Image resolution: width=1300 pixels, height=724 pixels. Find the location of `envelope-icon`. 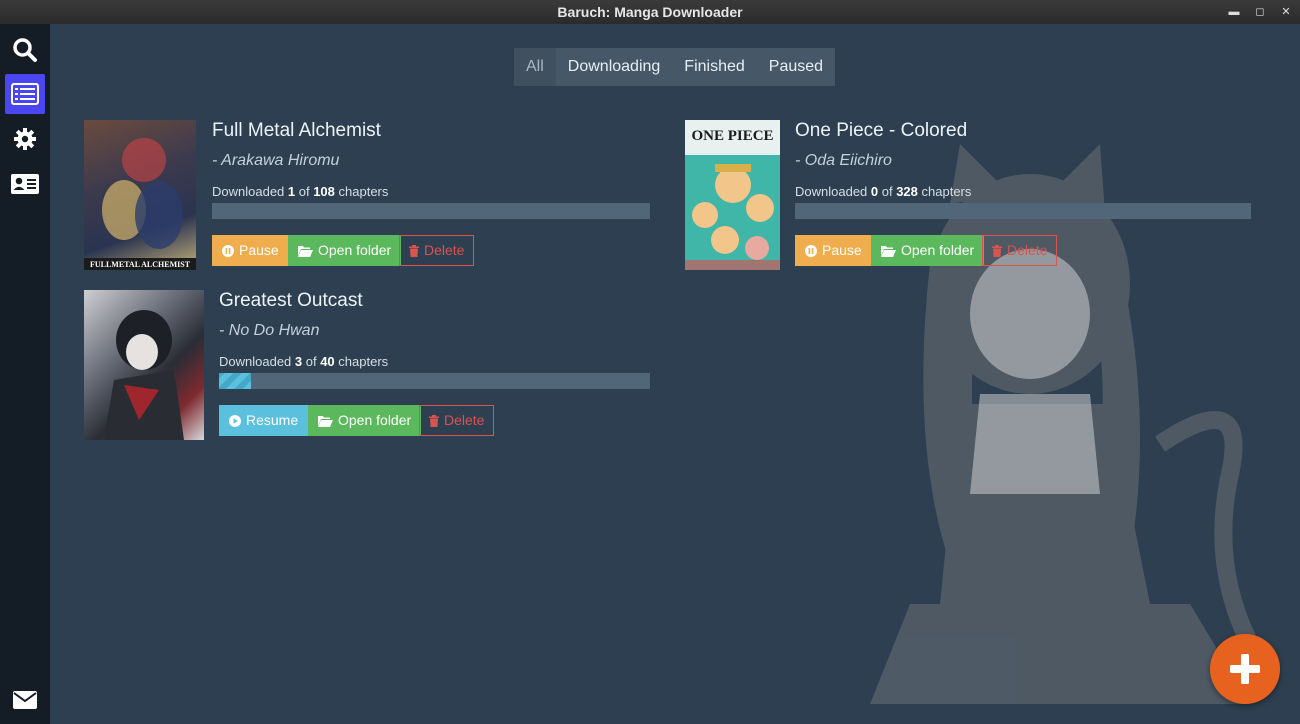

envelope-icon is located at coordinates (25, 700).